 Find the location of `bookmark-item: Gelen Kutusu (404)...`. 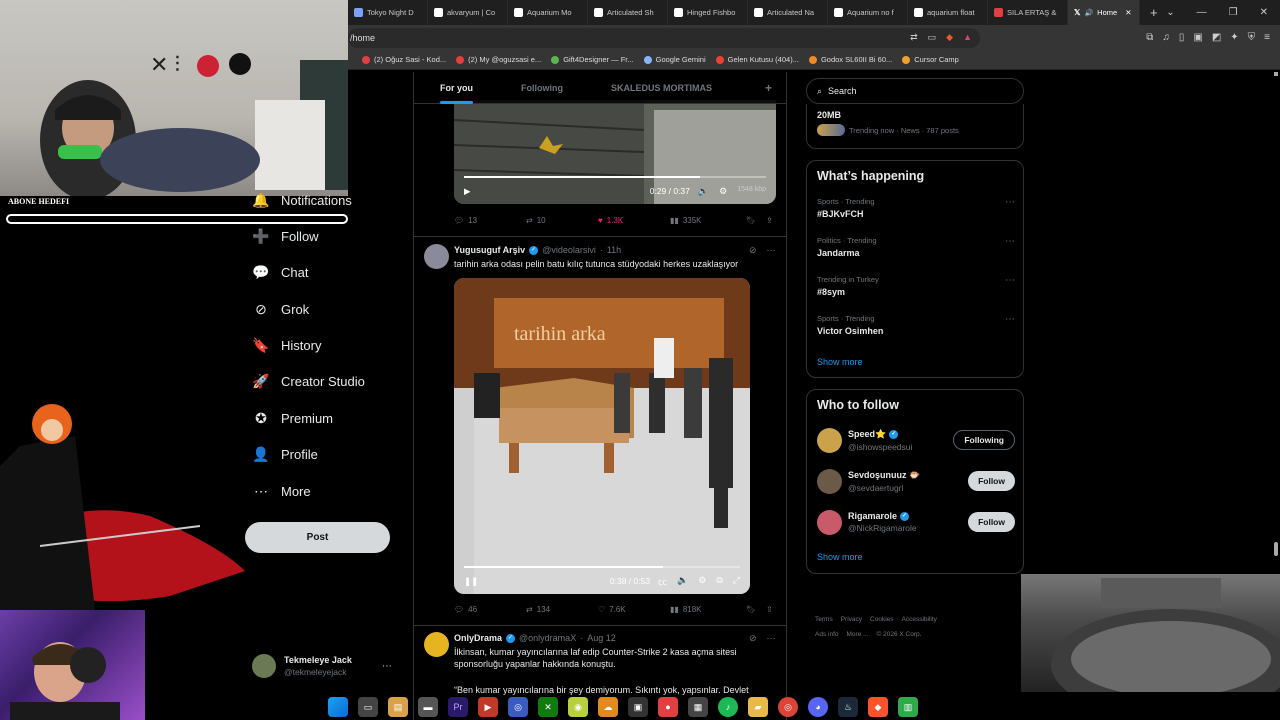

bookmark-item: Gelen Kutusu (404)... is located at coordinates (757, 59).